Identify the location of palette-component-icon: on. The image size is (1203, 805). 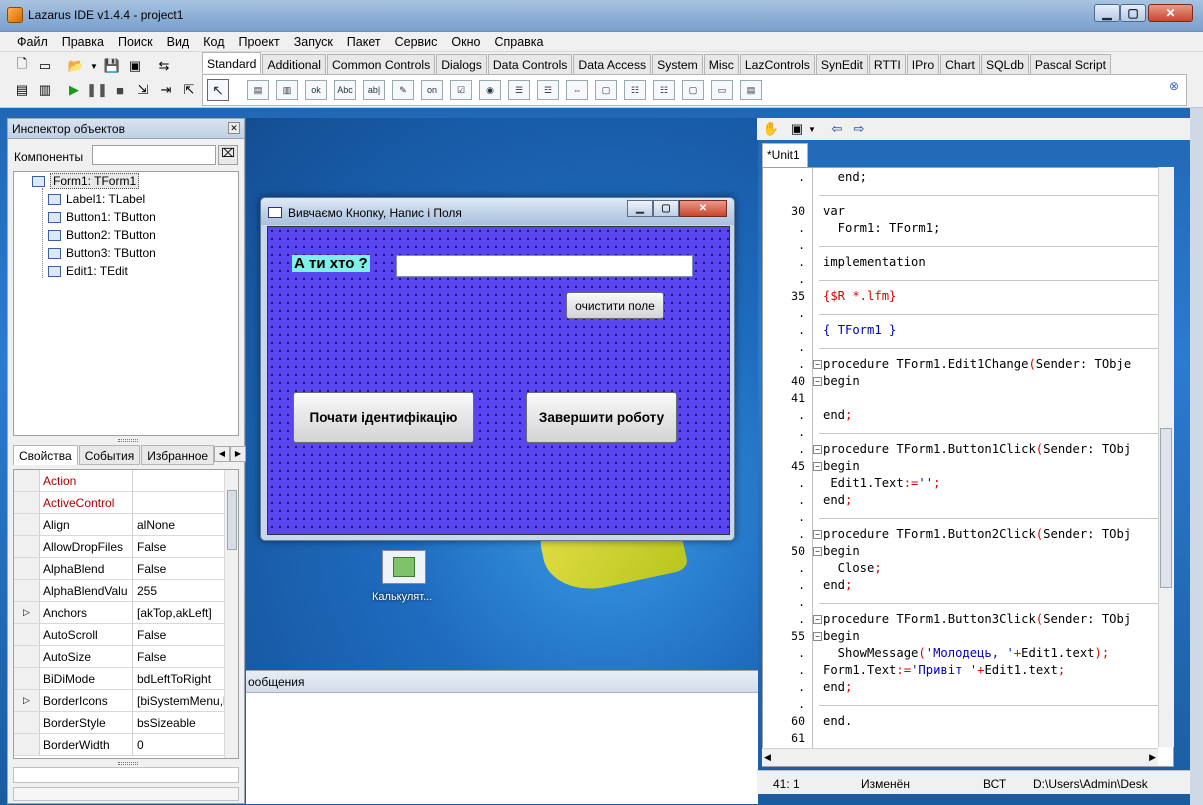
(432, 90).